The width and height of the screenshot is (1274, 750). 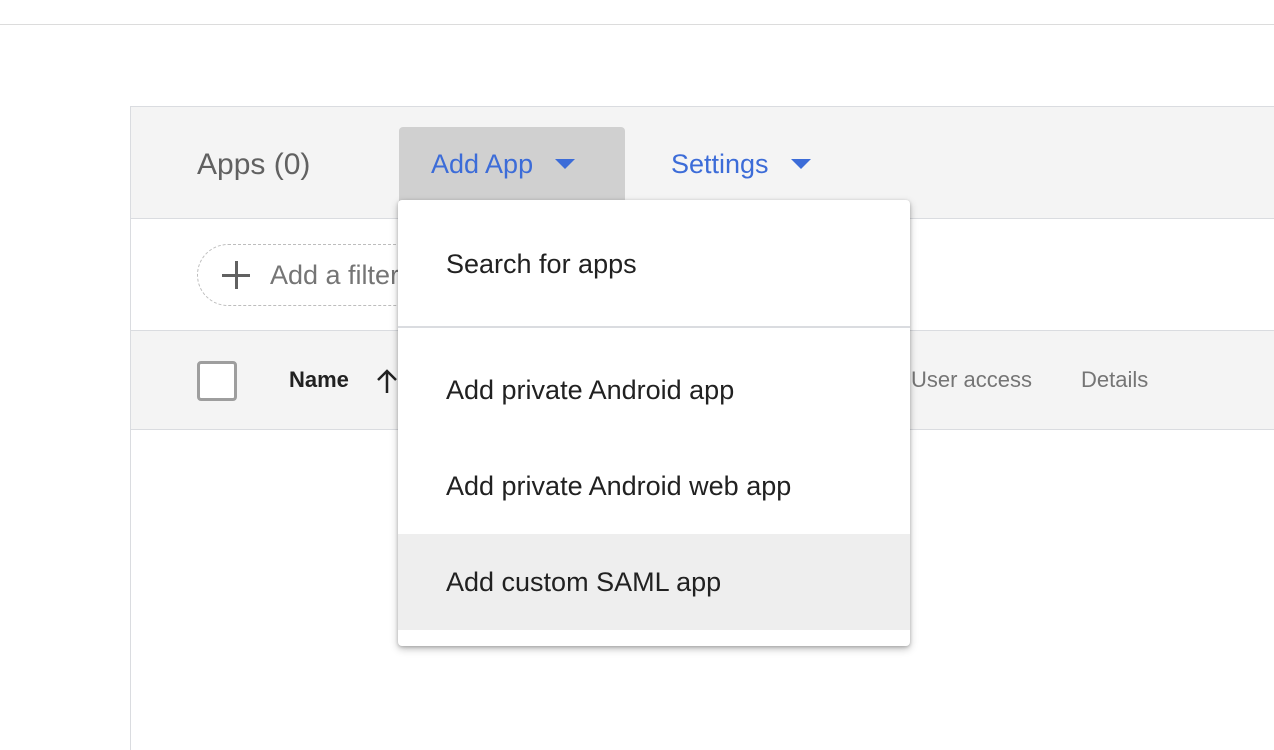 I want to click on page-title: Apps (0), so click(x=254, y=164).